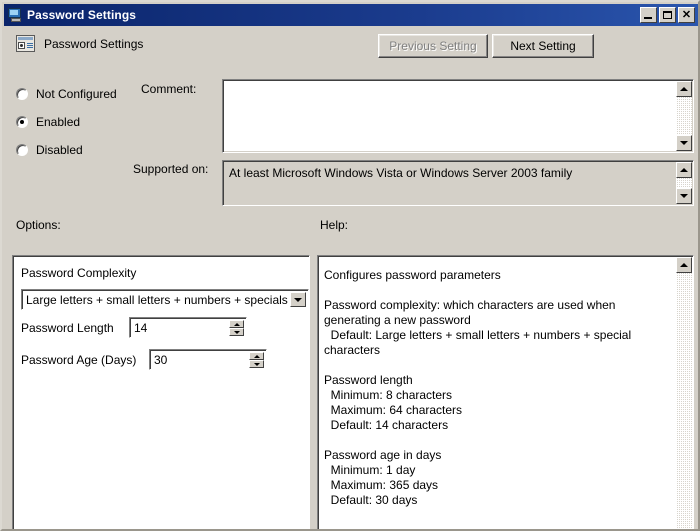 This screenshot has width=700, height=531. I want to click on password-age-increment-button, so click(256, 356).